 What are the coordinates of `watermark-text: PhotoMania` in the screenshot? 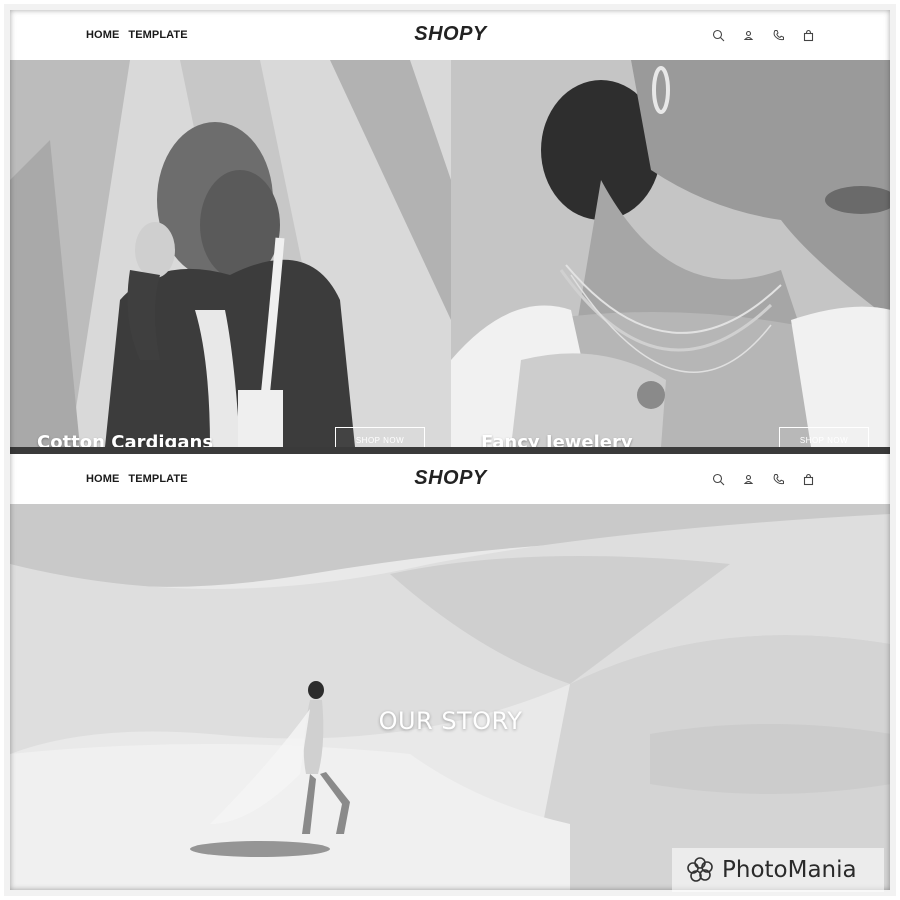 It's located at (789, 870).